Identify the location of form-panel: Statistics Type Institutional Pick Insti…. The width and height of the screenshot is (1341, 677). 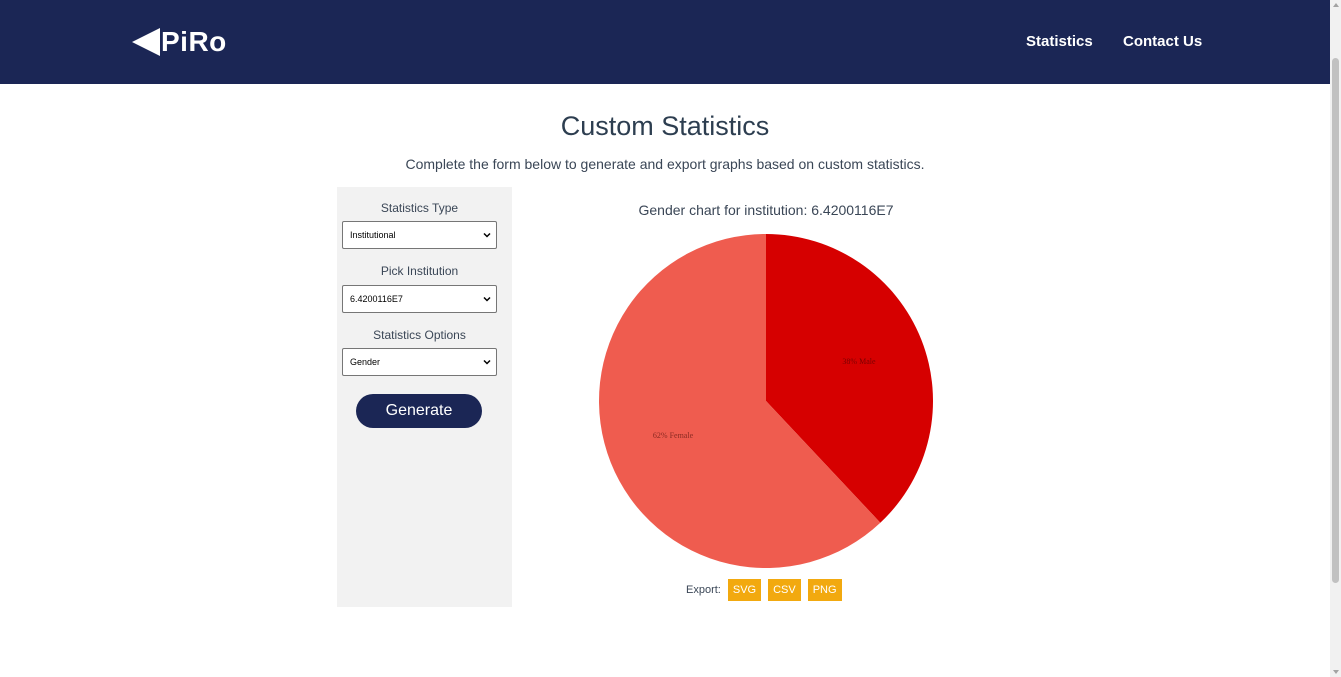
(424, 397).